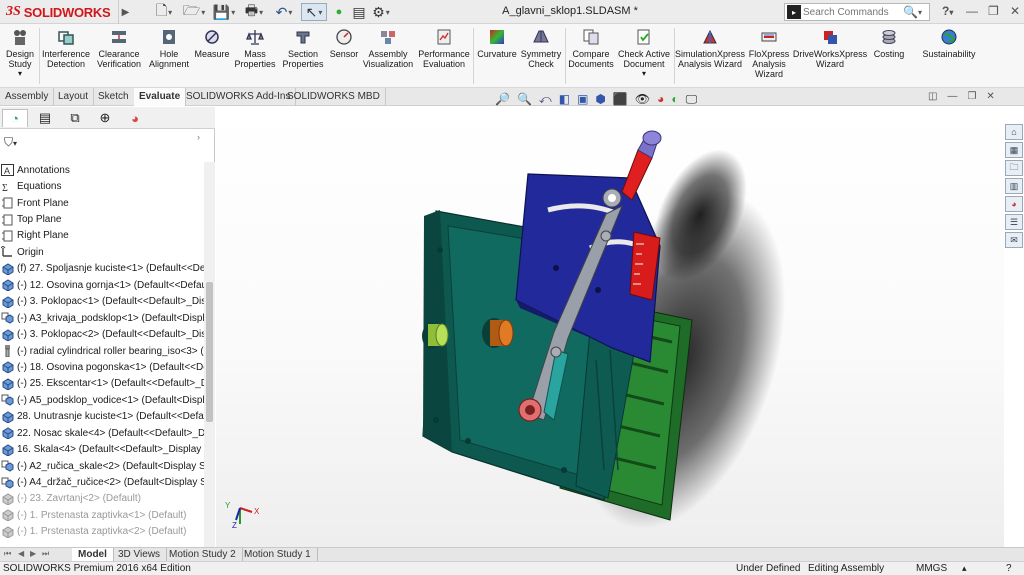  Describe the element at coordinates (564, 99) in the screenshot. I see `section-view-icon: ◧` at that location.